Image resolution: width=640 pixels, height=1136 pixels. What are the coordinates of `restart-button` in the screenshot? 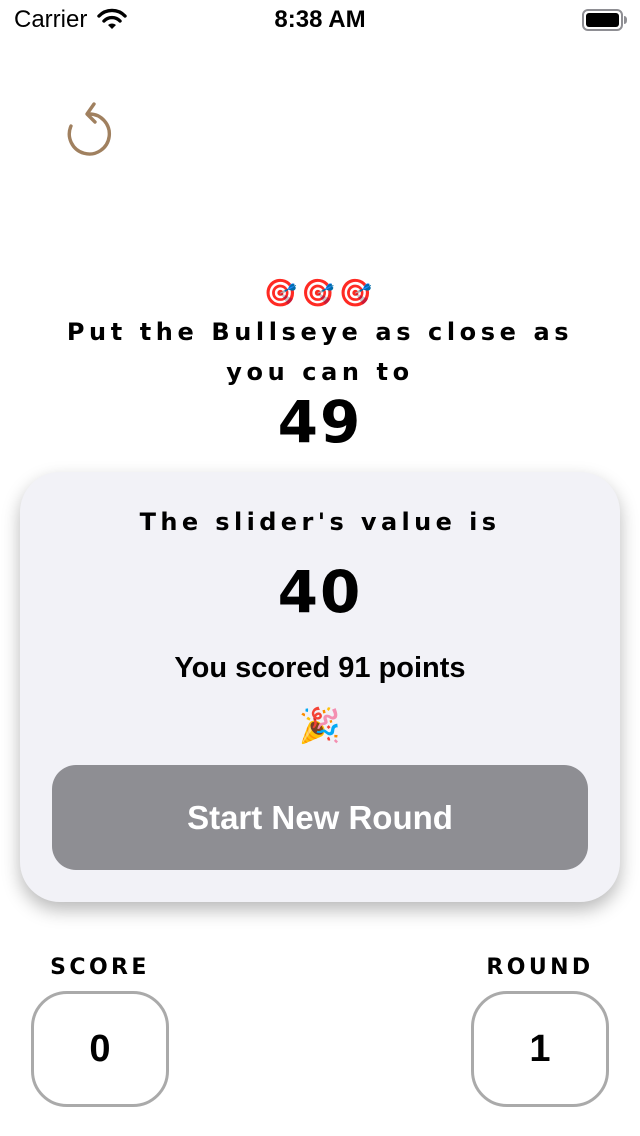 It's located at (89, 130).